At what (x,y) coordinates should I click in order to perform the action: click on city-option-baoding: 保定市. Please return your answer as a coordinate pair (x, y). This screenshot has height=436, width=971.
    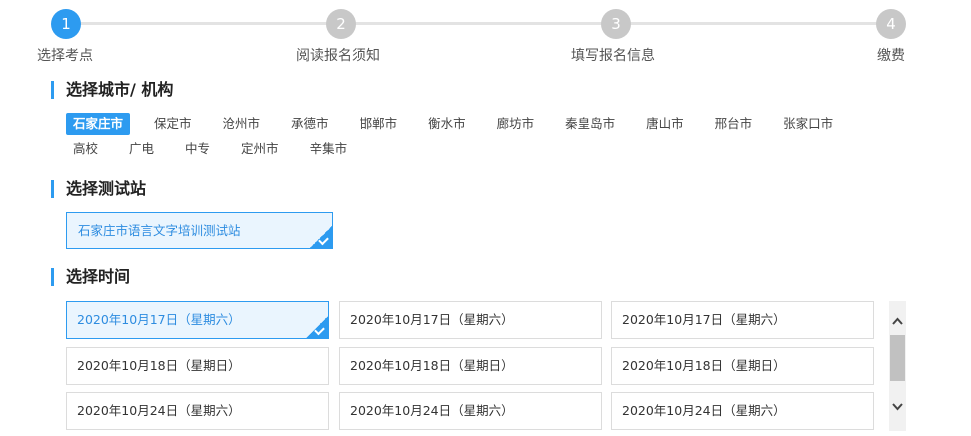
    Looking at the image, I should click on (173, 124).